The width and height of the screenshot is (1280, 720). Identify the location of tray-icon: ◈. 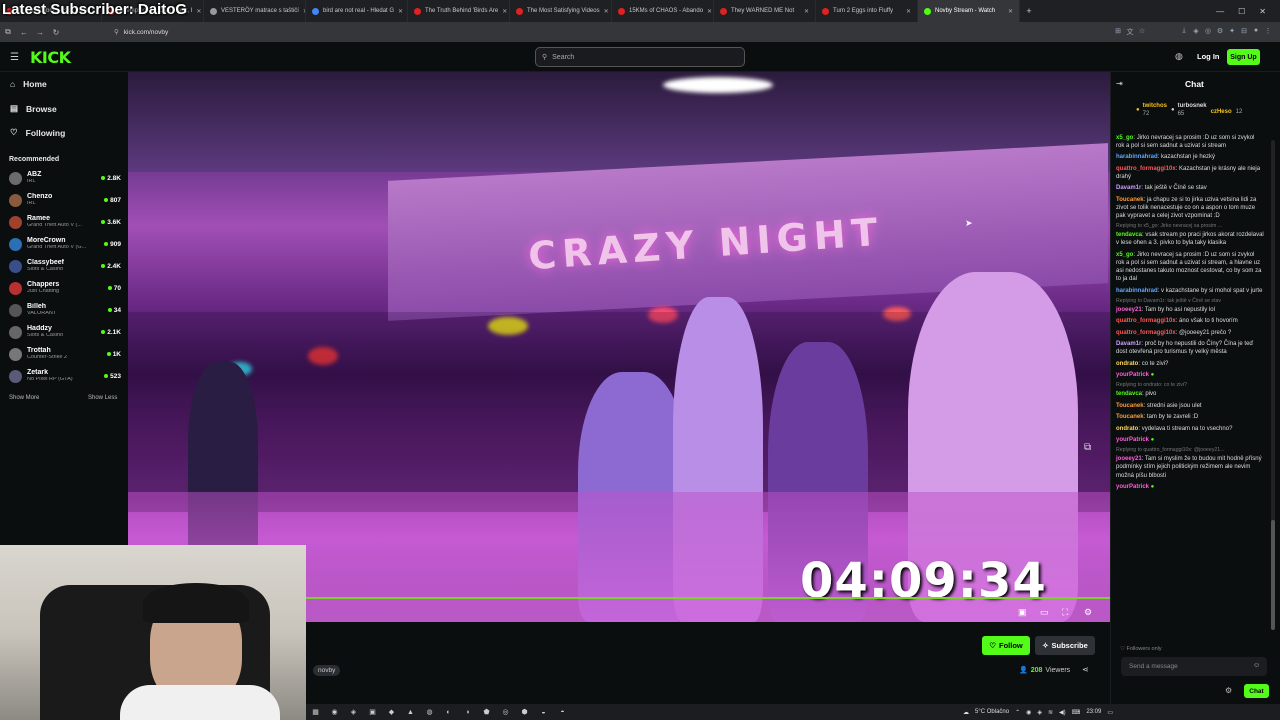
(1039, 712).